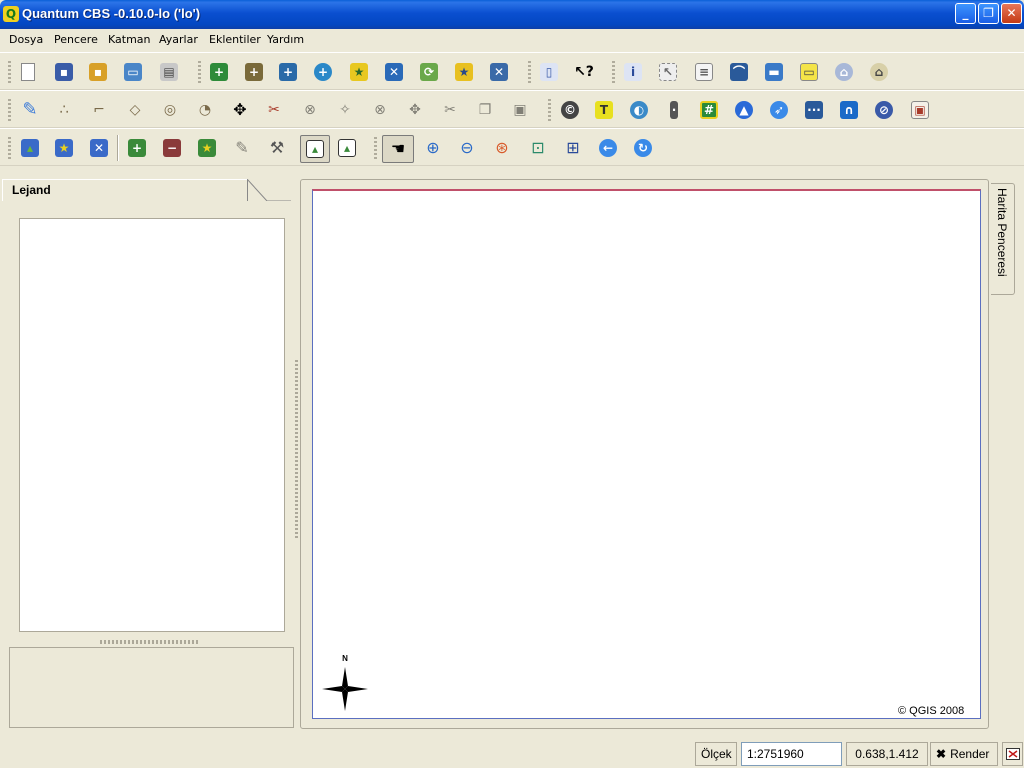 Image resolution: width=1024 pixels, height=768 pixels. I want to click on gps-icon: ·, so click(674, 110).